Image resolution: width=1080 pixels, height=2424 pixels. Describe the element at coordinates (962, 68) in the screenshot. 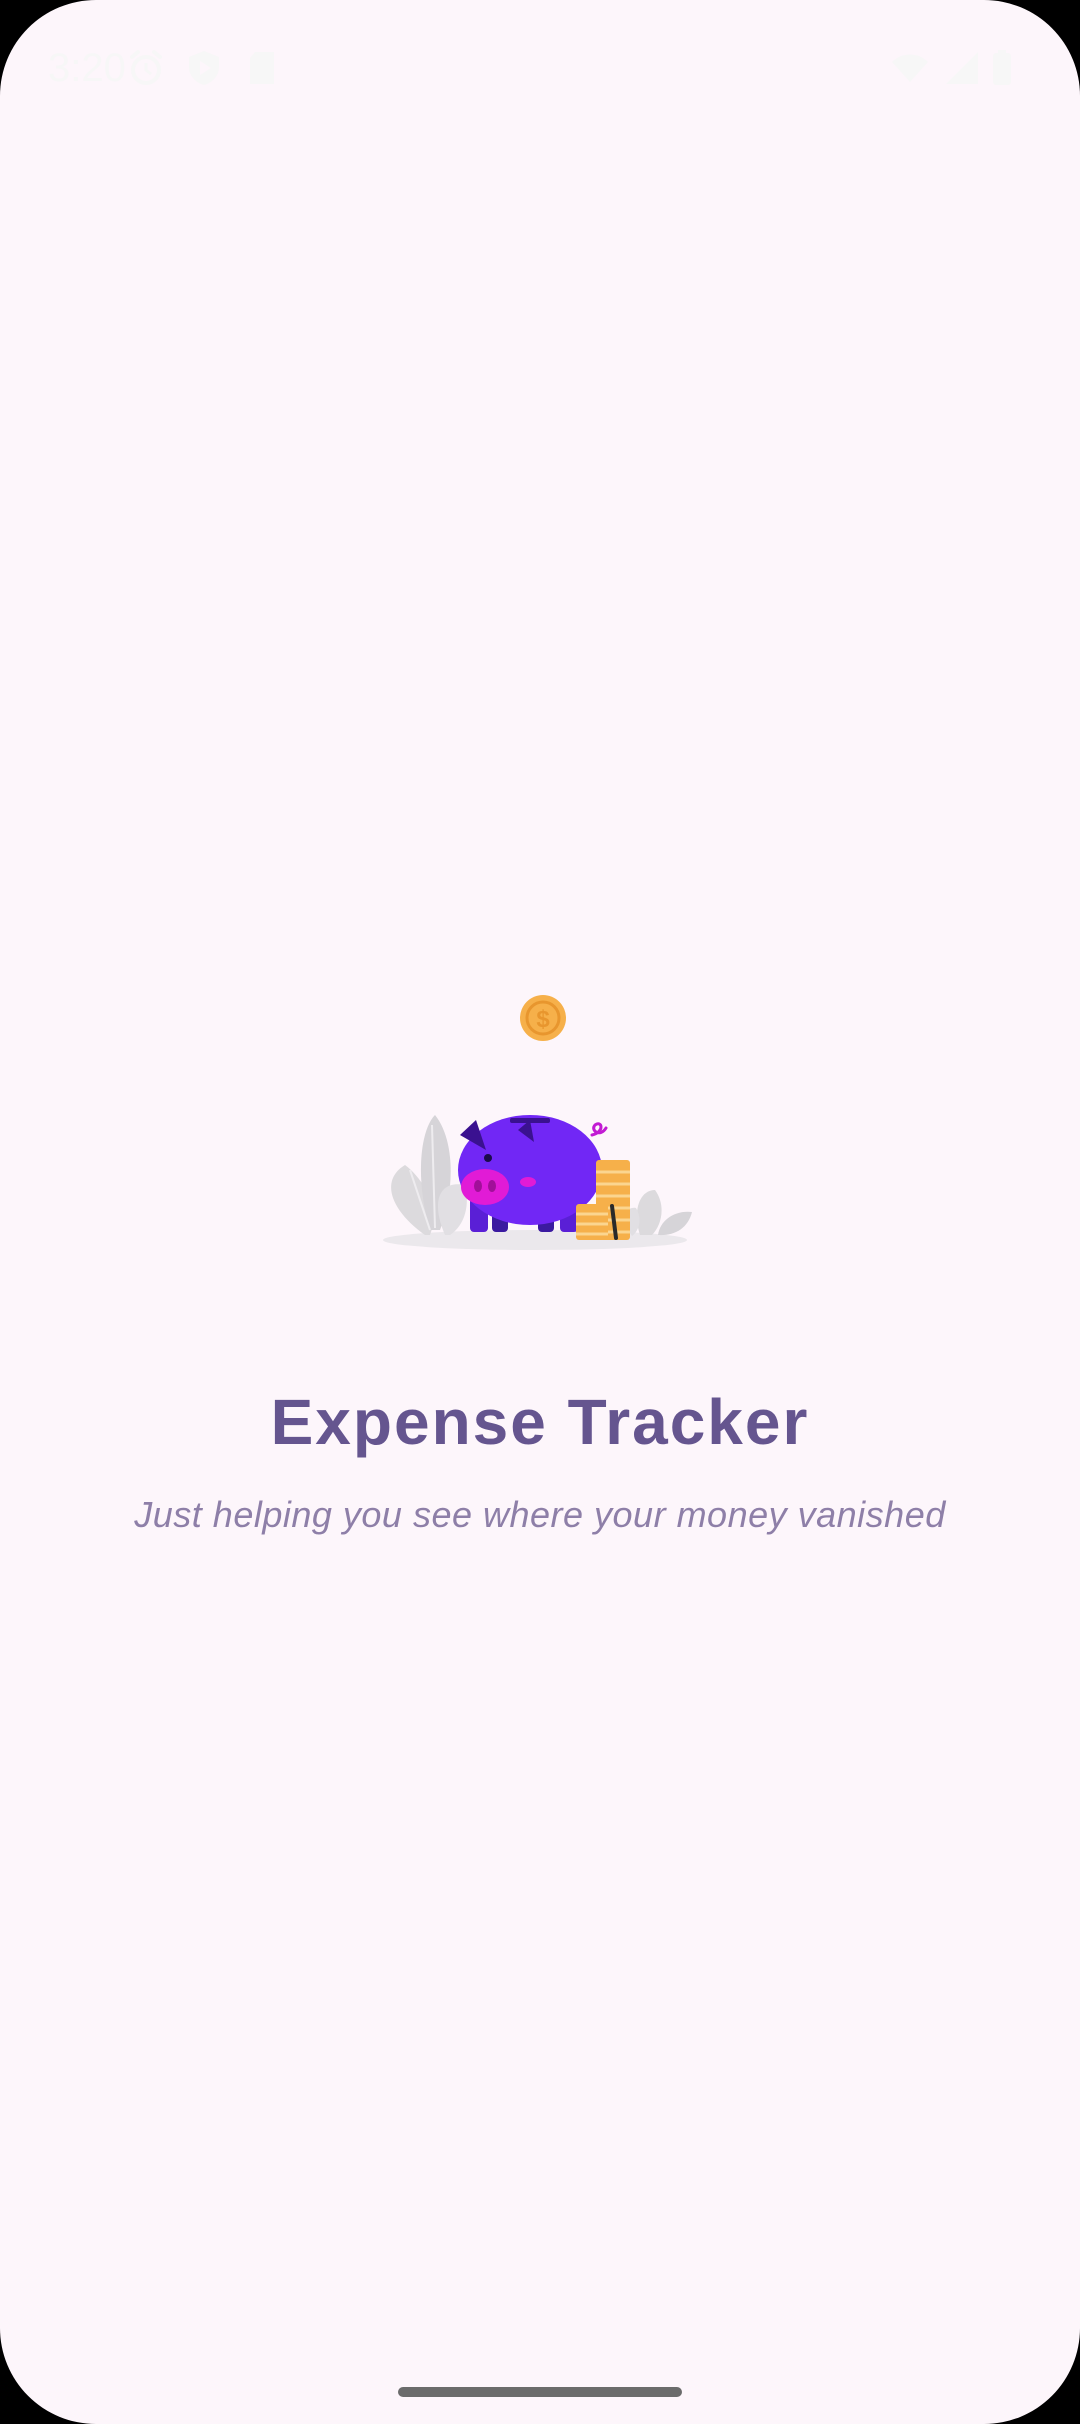

I see `cellular-signal-icon` at that location.